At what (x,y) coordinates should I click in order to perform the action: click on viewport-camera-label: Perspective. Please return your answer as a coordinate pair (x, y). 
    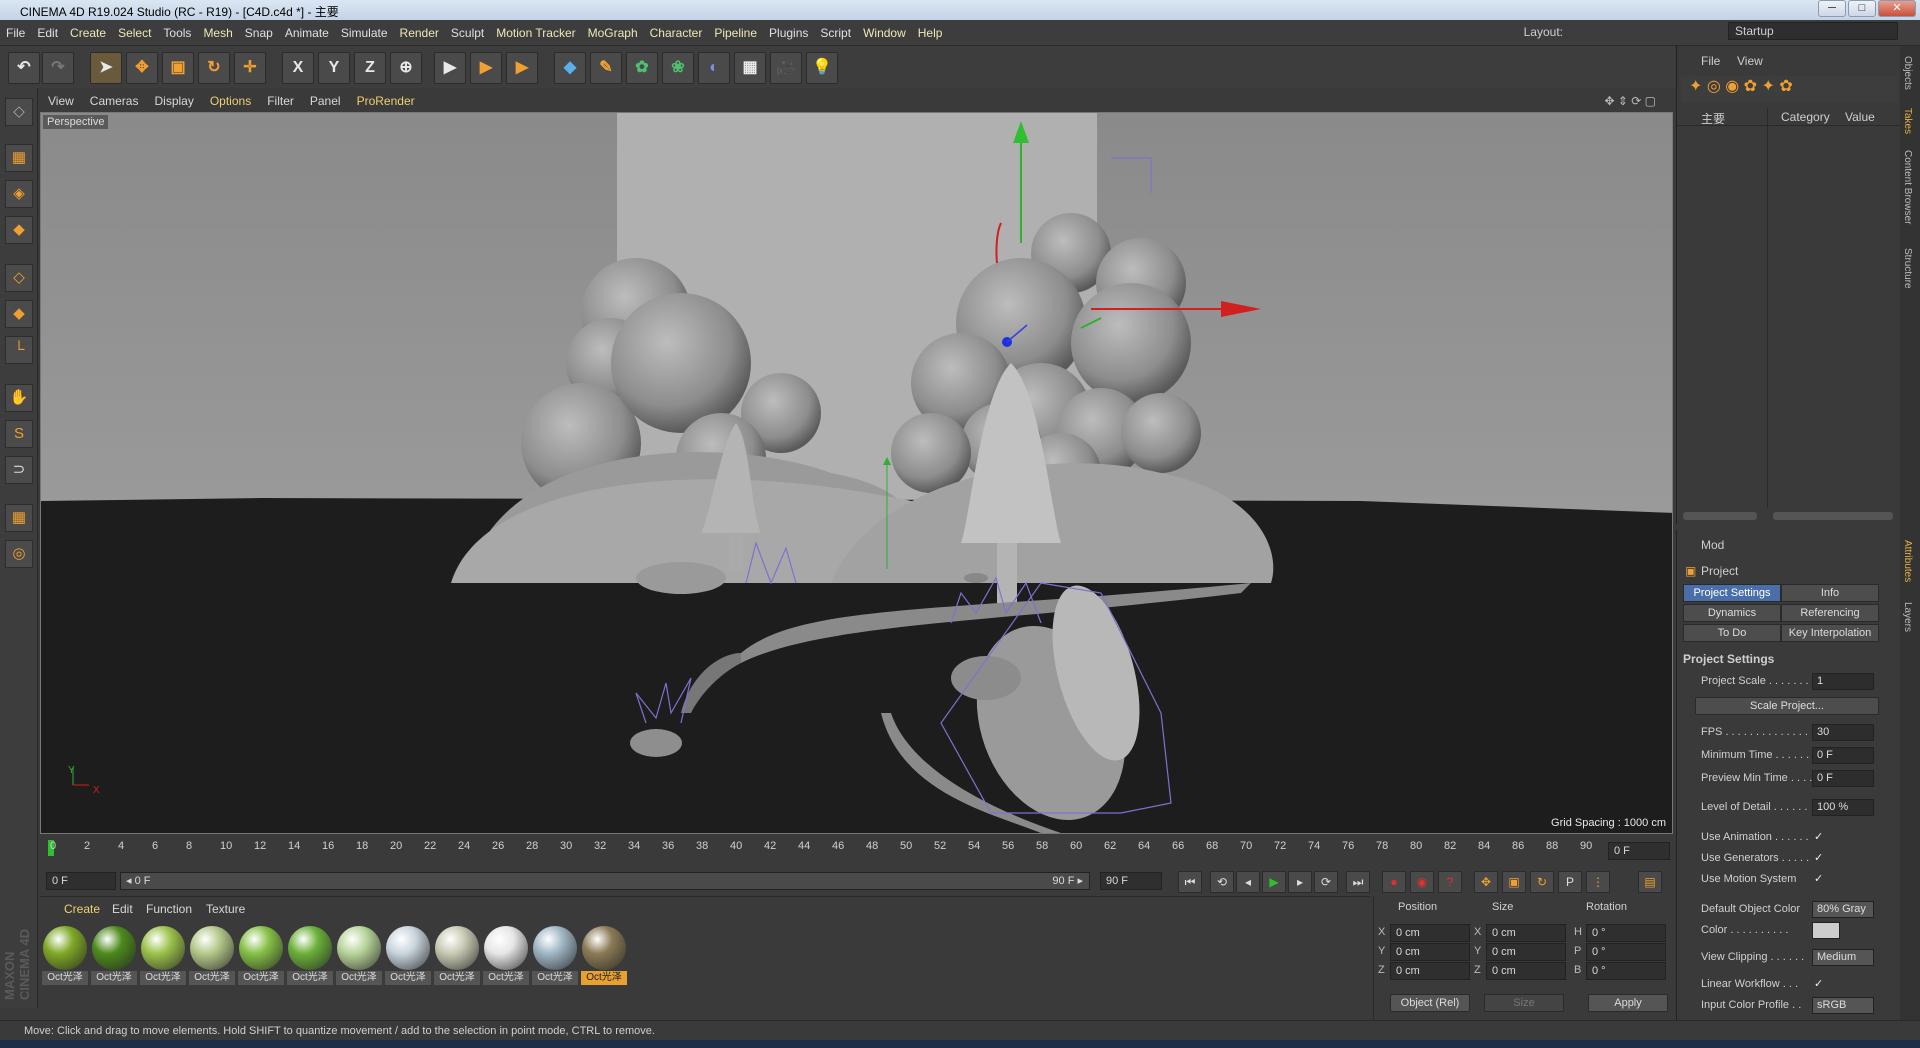
    Looking at the image, I should click on (76, 122).